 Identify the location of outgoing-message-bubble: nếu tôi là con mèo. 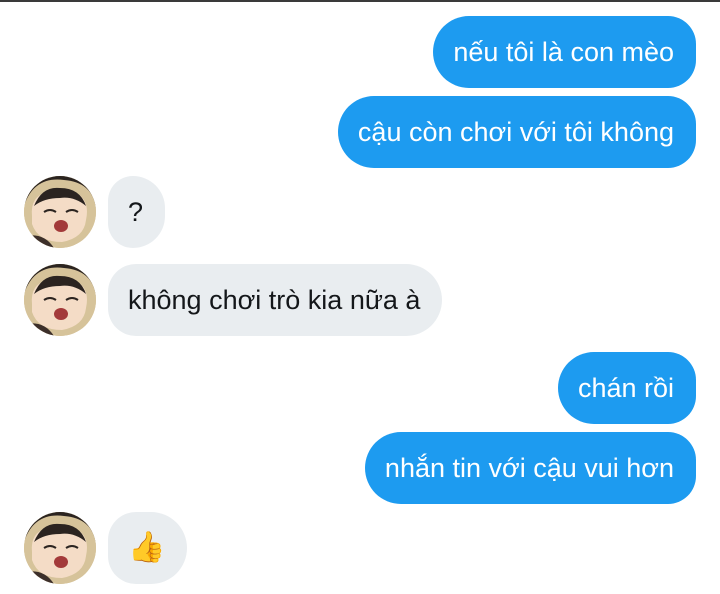
(564, 52).